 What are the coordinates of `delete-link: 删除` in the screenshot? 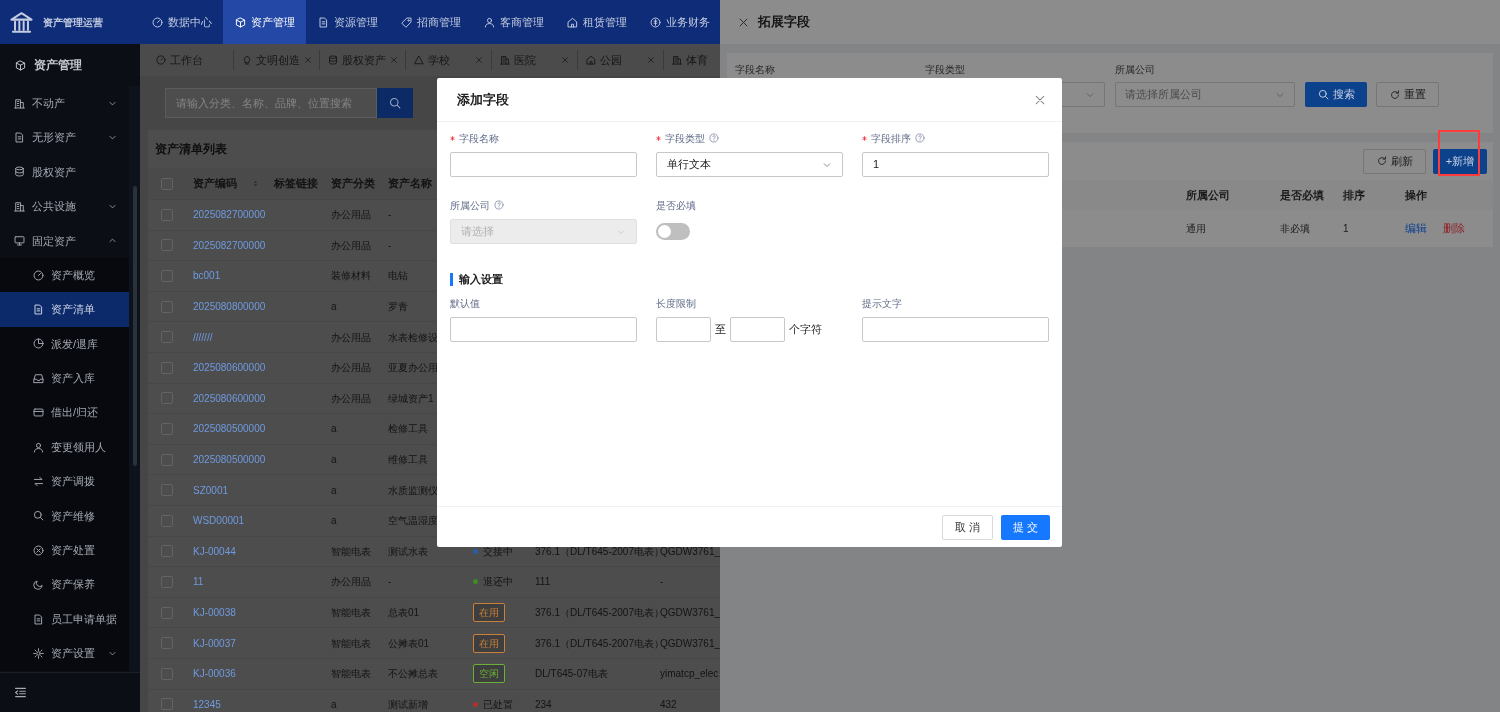 It's located at (1454, 228).